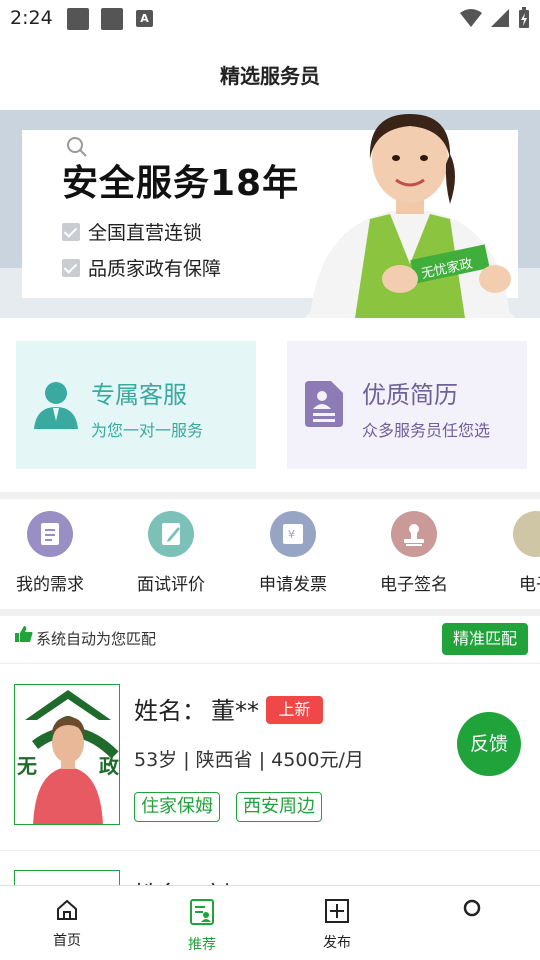 This screenshot has width=540, height=960. Describe the element at coordinates (410, 216) in the screenshot. I see `housekeeper-illustration: 无忧家政` at that location.